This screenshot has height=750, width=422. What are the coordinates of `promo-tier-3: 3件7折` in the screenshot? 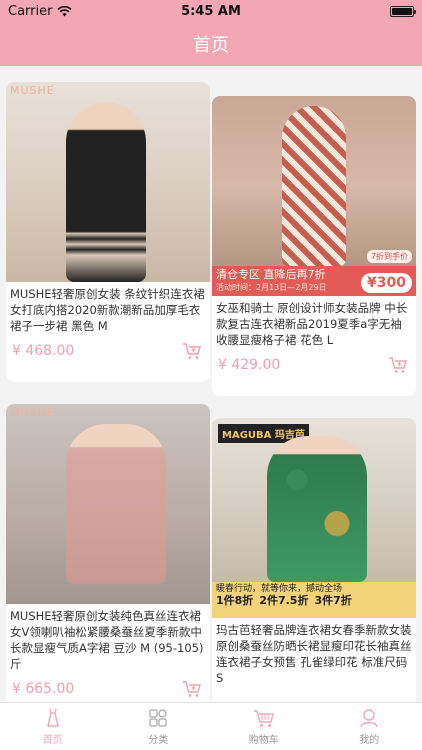 It's located at (333, 600).